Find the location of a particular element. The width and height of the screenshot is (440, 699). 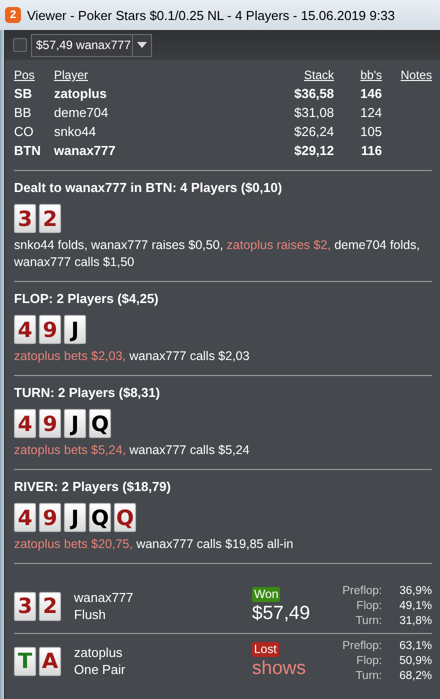

equity-value: 31,8% is located at coordinates (415, 621).